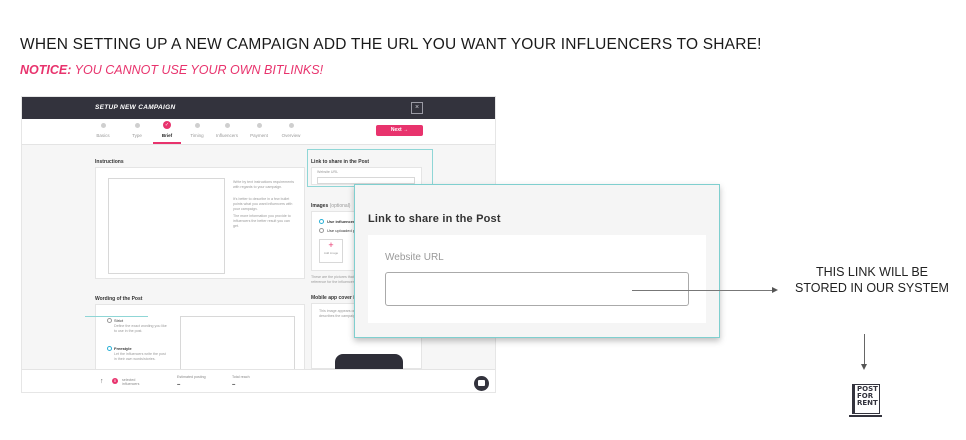 The height and width of the screenshot is (440, 966). What do you see at coordinates (259, 135) in the screenshot?
I see `step-label: Payment` at bounding box center [259, 135].